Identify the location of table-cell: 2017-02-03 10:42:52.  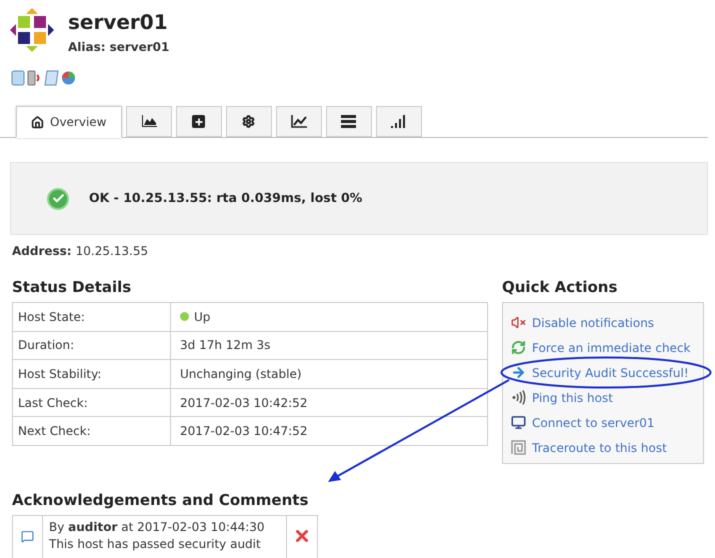
(329, 402).